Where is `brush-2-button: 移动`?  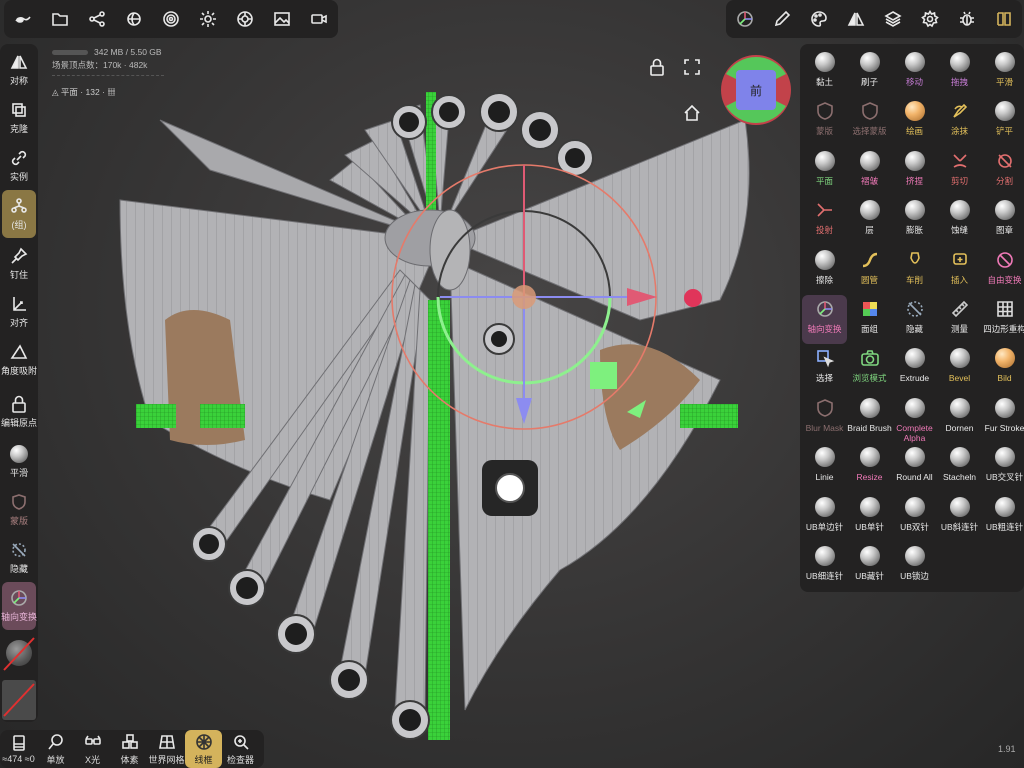
brush-2-button: 移动 is located at coordinates (914, 72).